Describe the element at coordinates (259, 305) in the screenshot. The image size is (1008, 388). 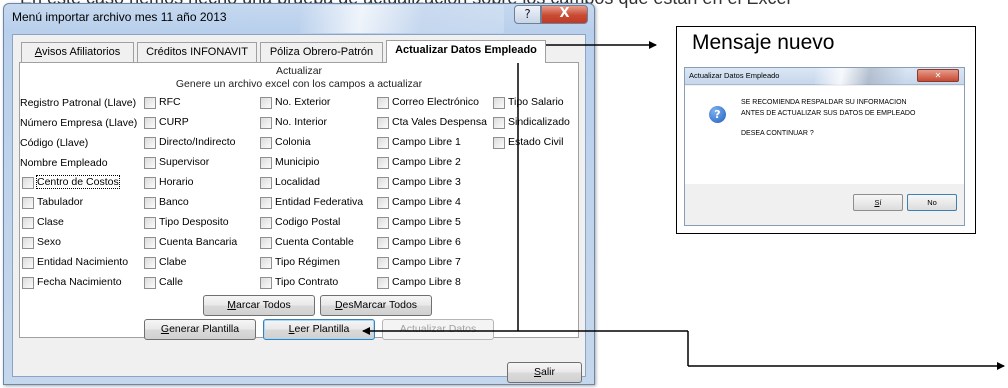
I see `mark-all-button: Marcar Todos` at that location.